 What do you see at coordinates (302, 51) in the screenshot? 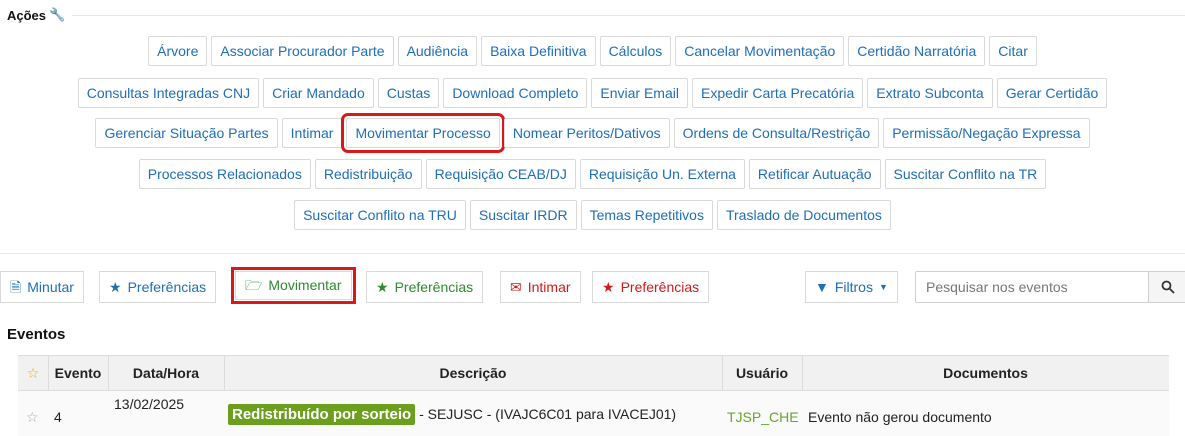
I see `acao-associar-procurador-parte: Associar Procurador Parte` at bounding box center [302, 51].